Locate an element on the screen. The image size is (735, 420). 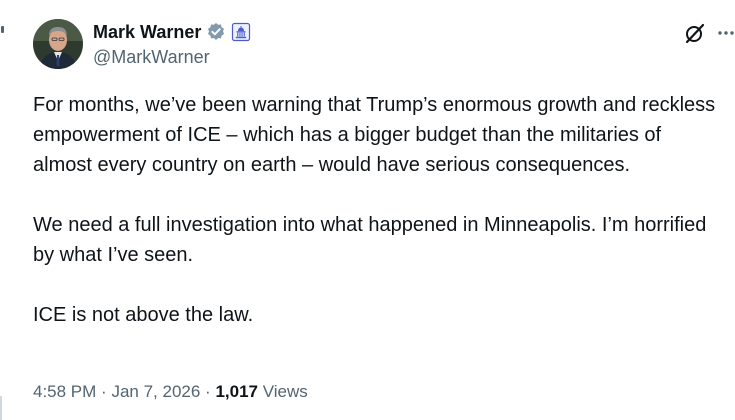
author-name-row: Mark Warner is located at coordinates (172, 32).